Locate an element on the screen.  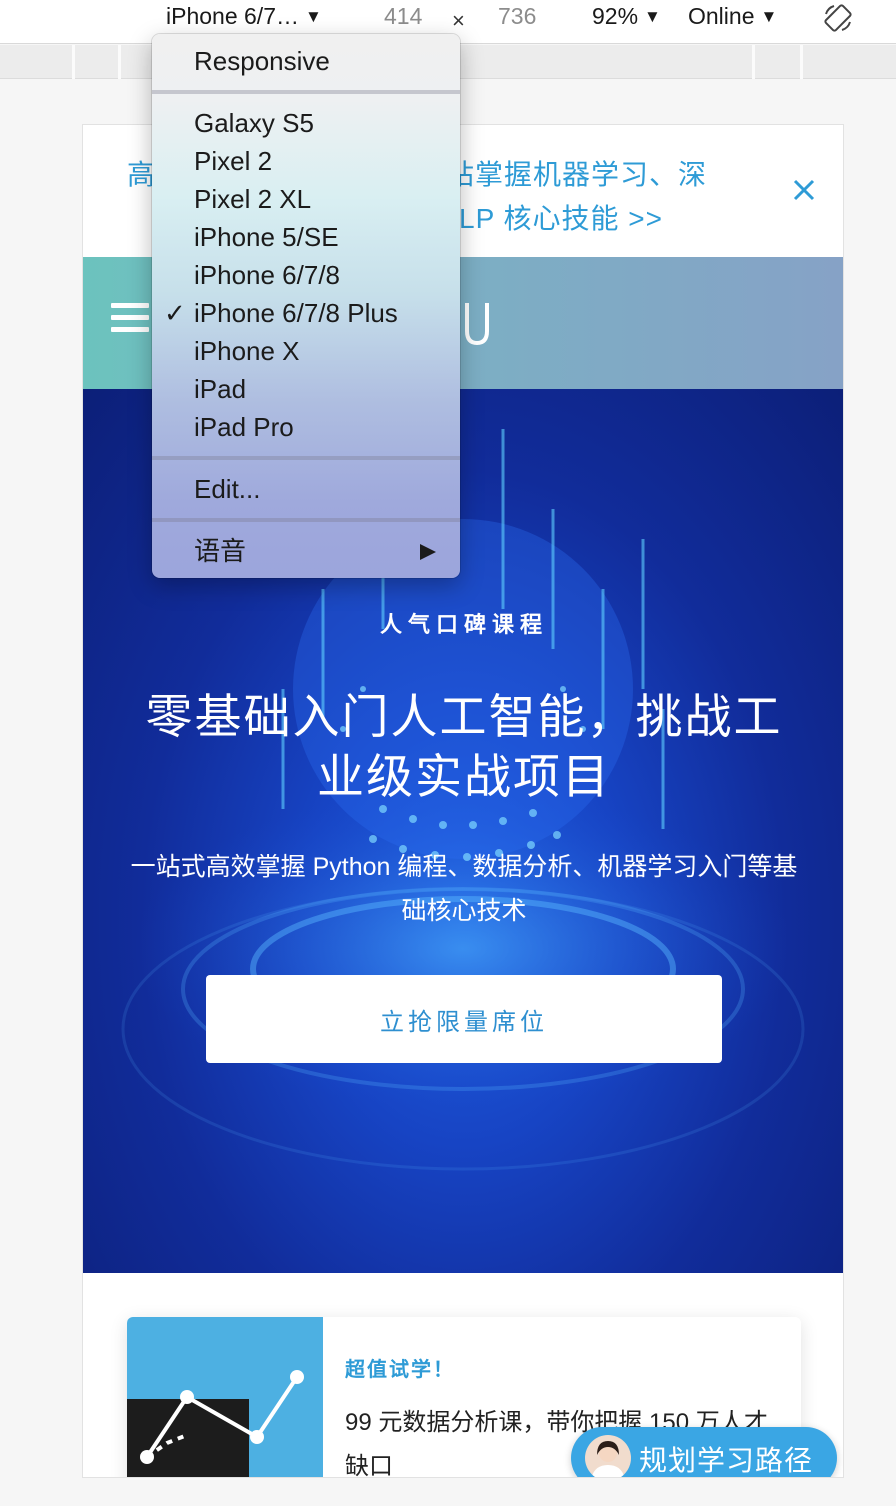
hero-subtitle: 一站式高效掌握 Python 编程、数据分析、机器学习入门等基础核心技术 is located at coordinates (464, 889).